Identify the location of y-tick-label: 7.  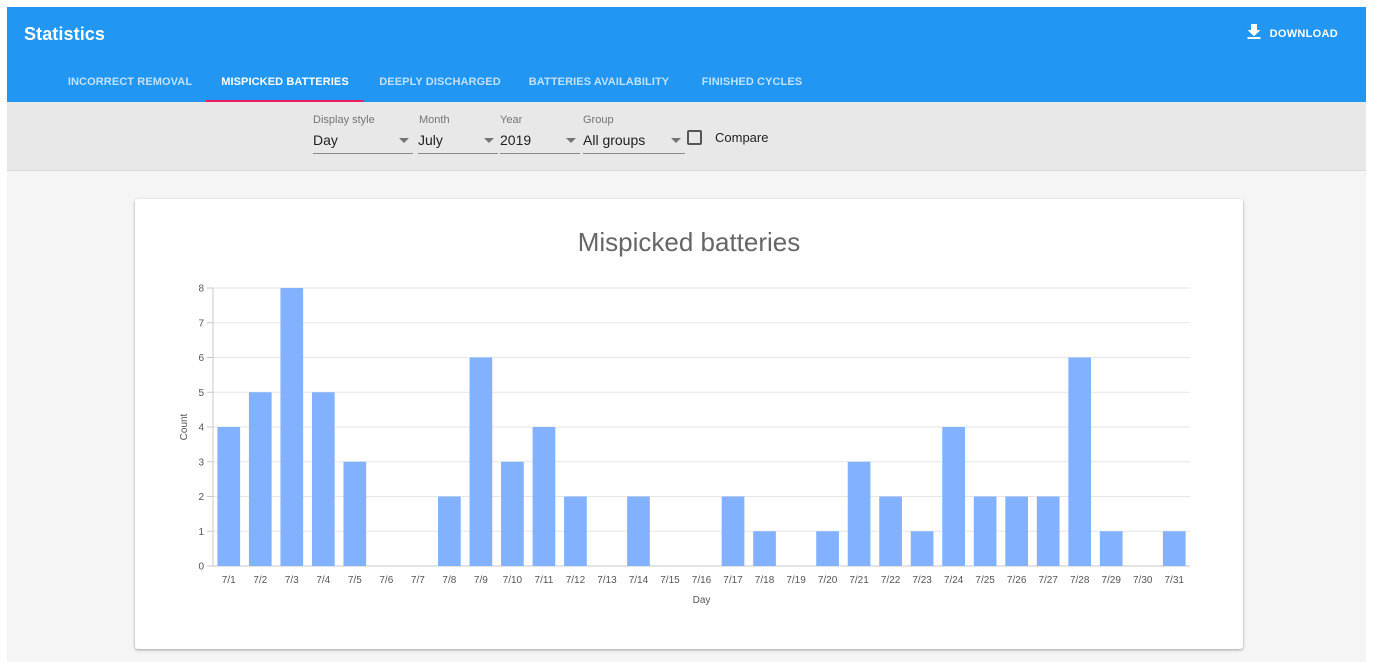
(201, 323).